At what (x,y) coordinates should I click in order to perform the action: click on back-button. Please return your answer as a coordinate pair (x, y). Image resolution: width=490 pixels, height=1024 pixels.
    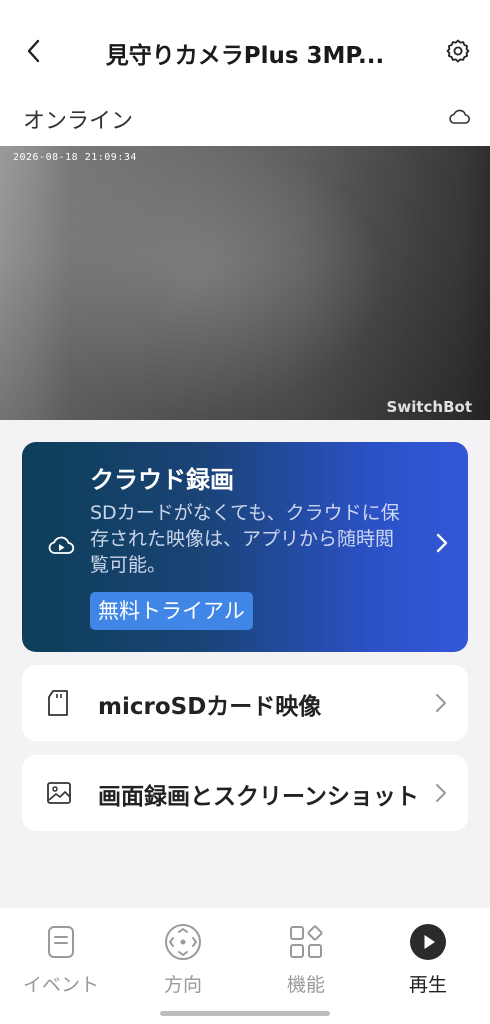
    Looking at the image, I should click on (34, 51).